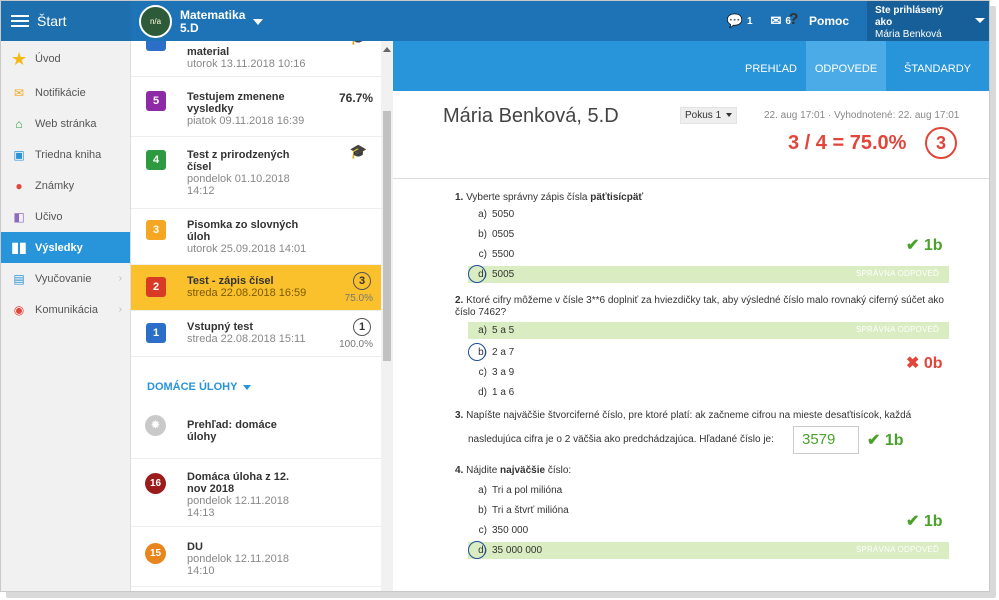 This screenshot has height=600, width=999. I want to click on item-date: streda 22.08.2018 16:59, so click(247, 293).